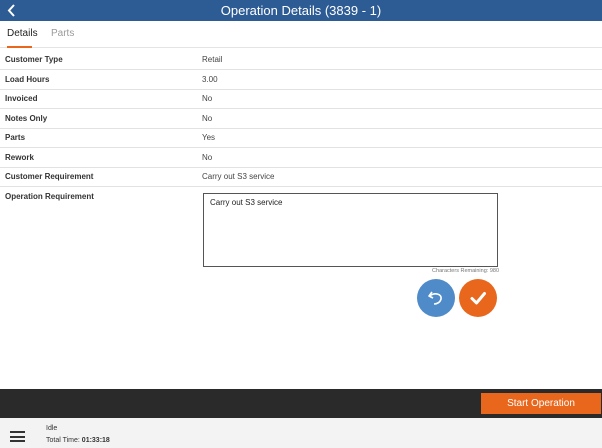  What do you see at coordinates (52, 428) in the screenshot?
I see `status-state: Idle` at bounding box center [52, 428].